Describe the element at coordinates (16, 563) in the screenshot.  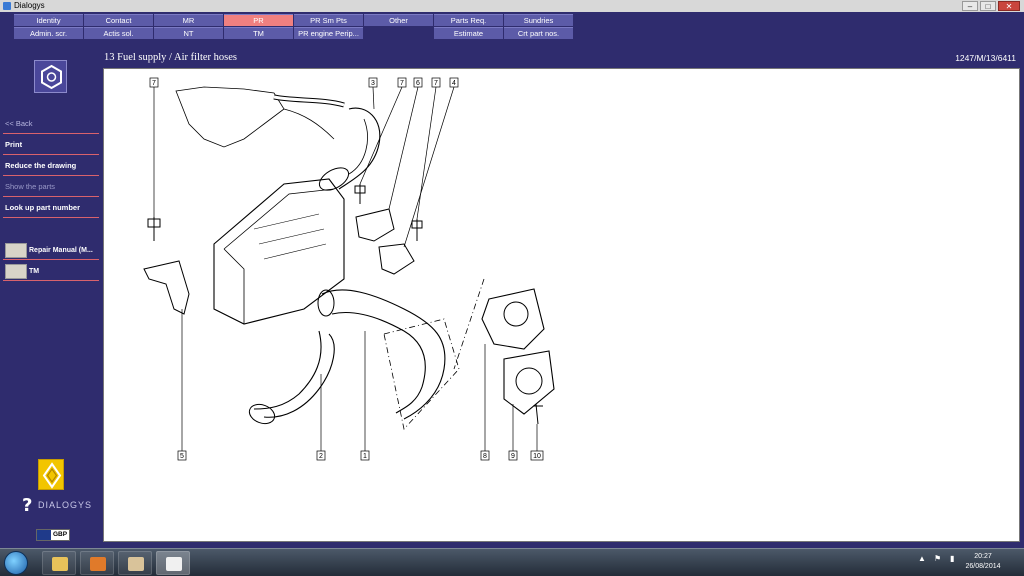
I see `start-button` at that location.